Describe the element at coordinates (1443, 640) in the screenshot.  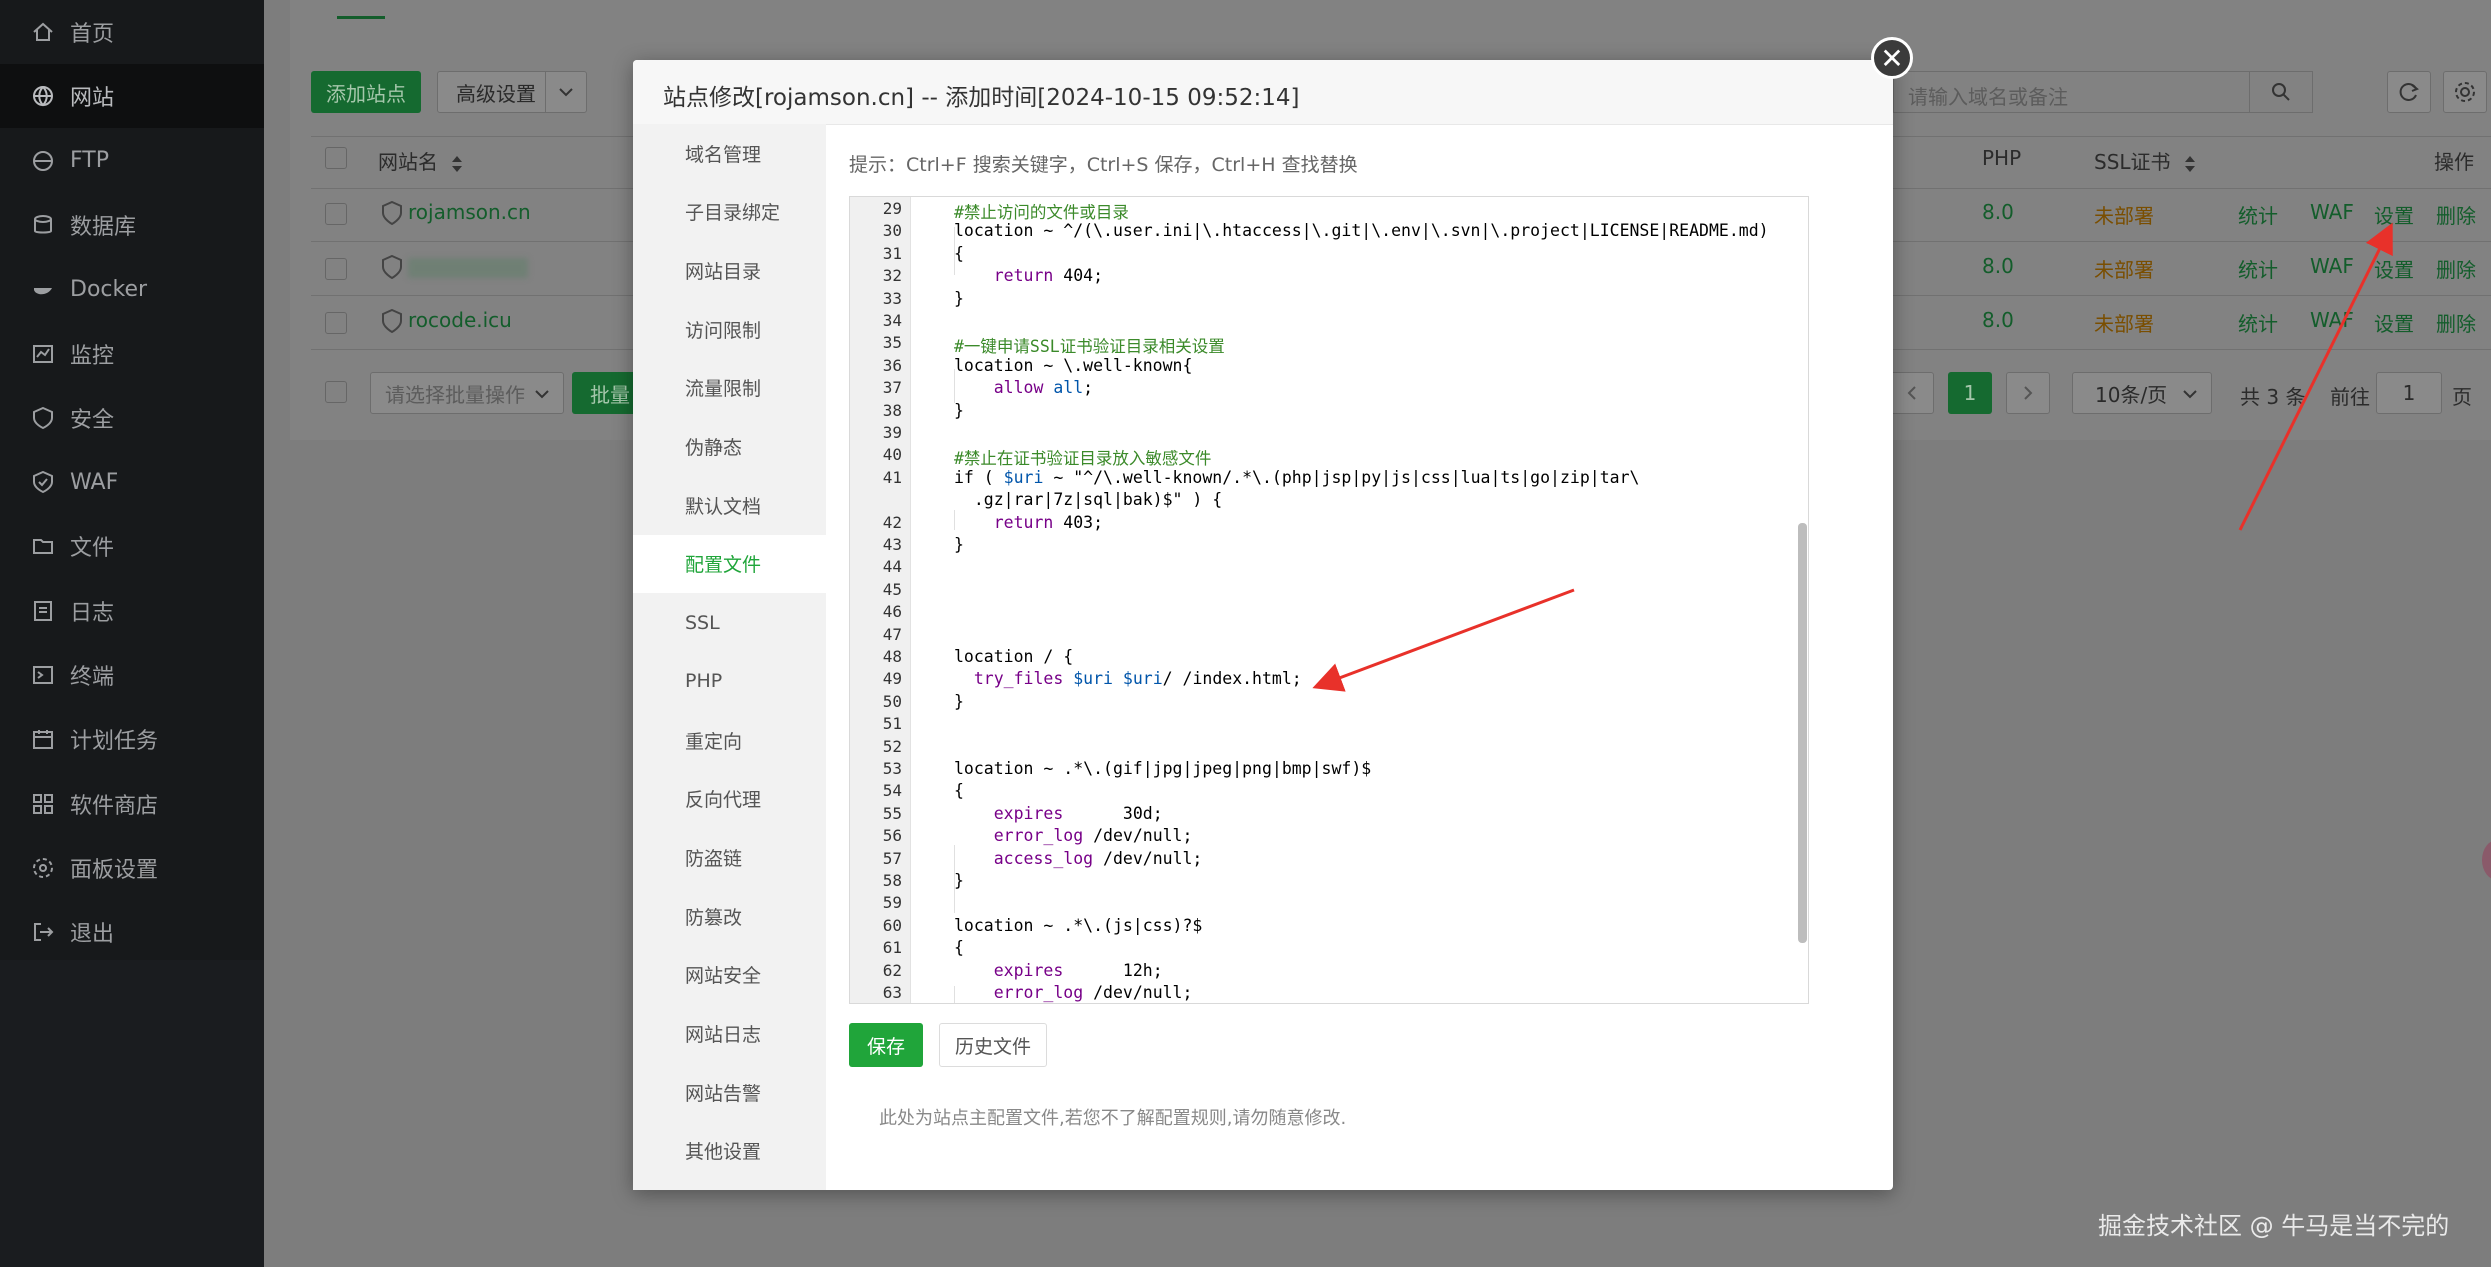
I see `annotation-arrow-code` at that location.